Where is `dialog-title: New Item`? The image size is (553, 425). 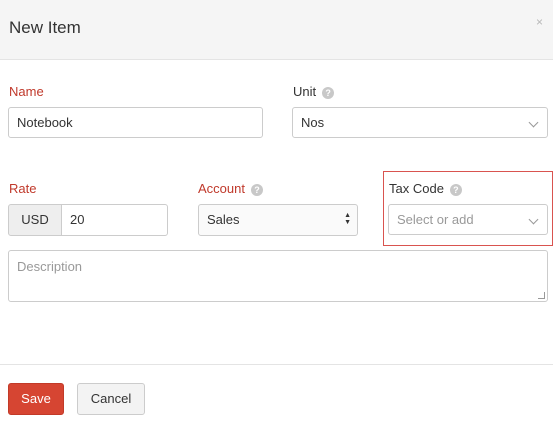 dialog-title: New Item is located at coordinates (45, 27).